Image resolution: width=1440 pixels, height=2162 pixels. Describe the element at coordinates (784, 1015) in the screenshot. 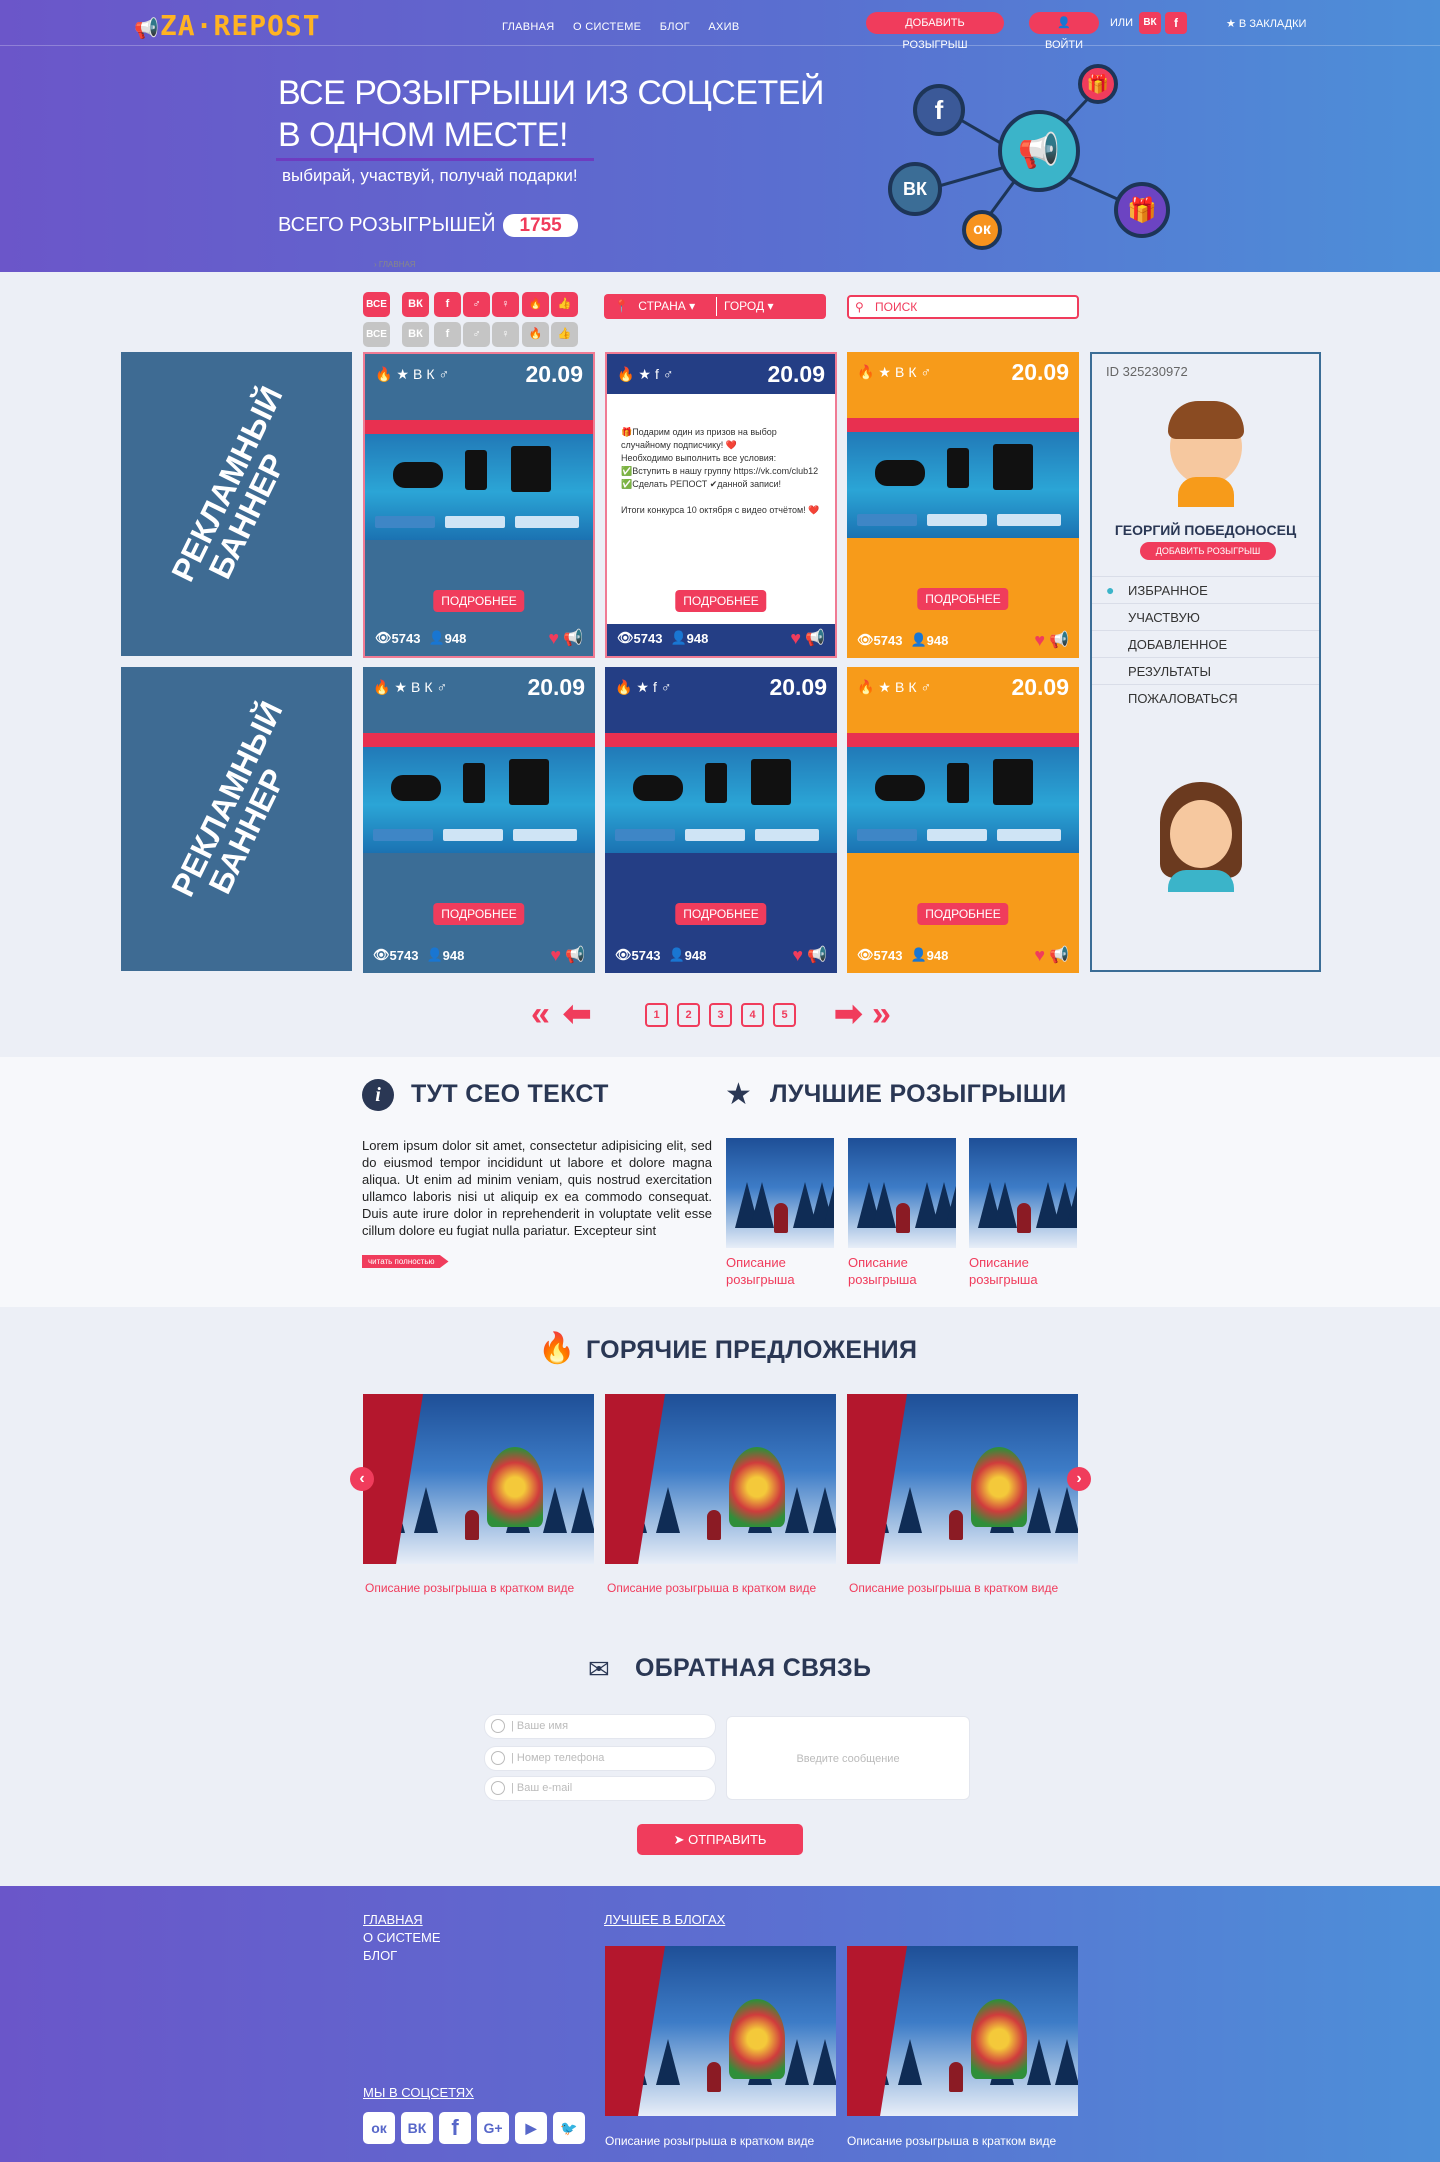

I see `page-5: 5` at that location.